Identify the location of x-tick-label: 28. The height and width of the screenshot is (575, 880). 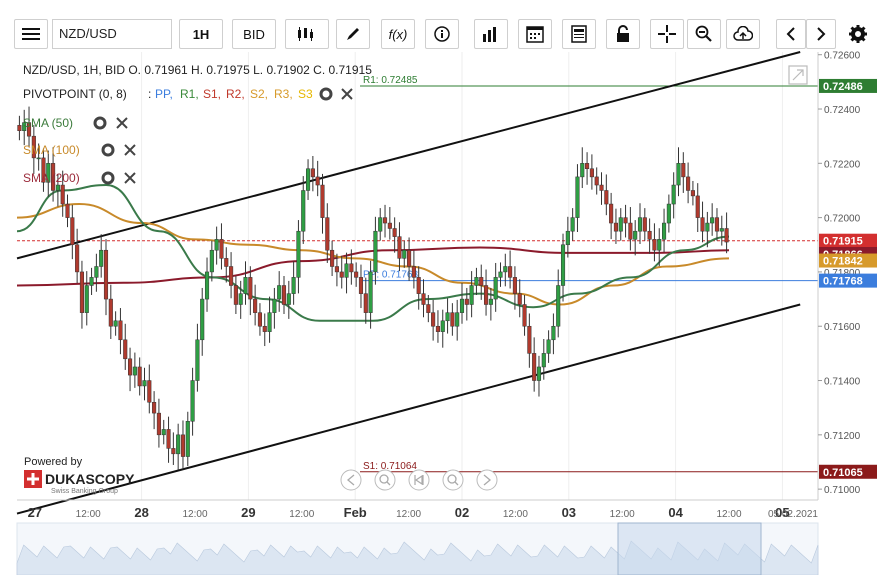
(141, 512).